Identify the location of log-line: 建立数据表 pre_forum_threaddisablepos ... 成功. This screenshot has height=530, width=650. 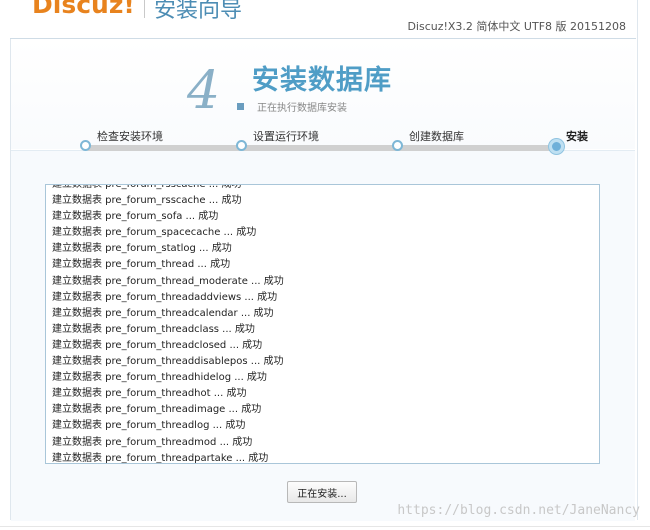
(168, 362).